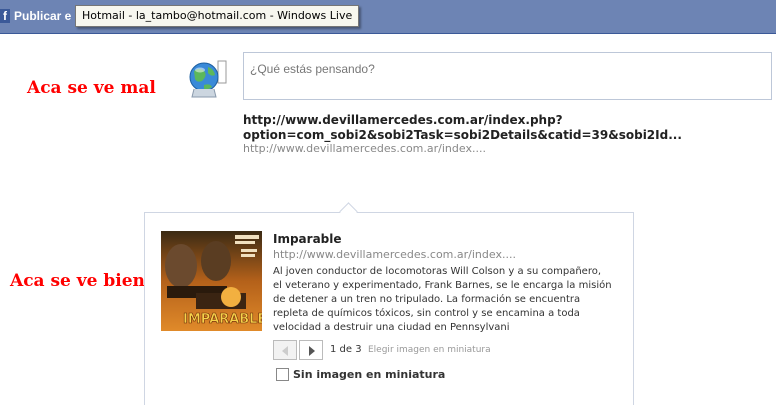 The height and width of the screenshot is (405, 776). I want to click on no-thumbnail-checkbox, so click(282, 374).